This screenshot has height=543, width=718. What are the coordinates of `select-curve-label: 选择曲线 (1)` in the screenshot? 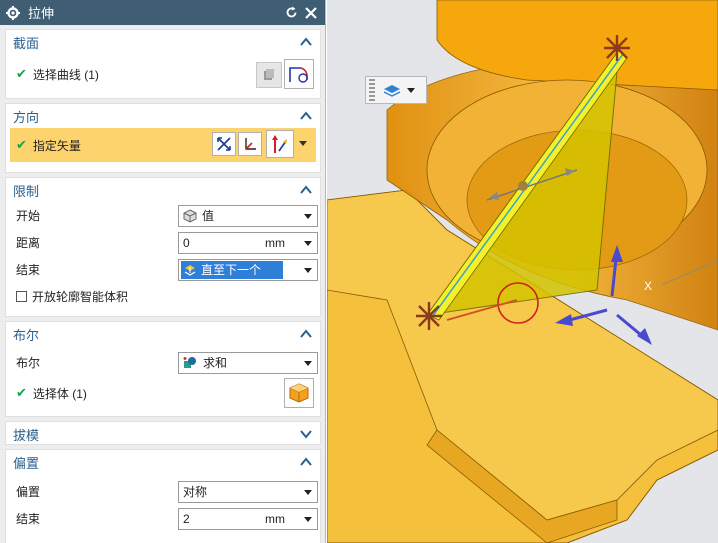 It's located at (65, 74).